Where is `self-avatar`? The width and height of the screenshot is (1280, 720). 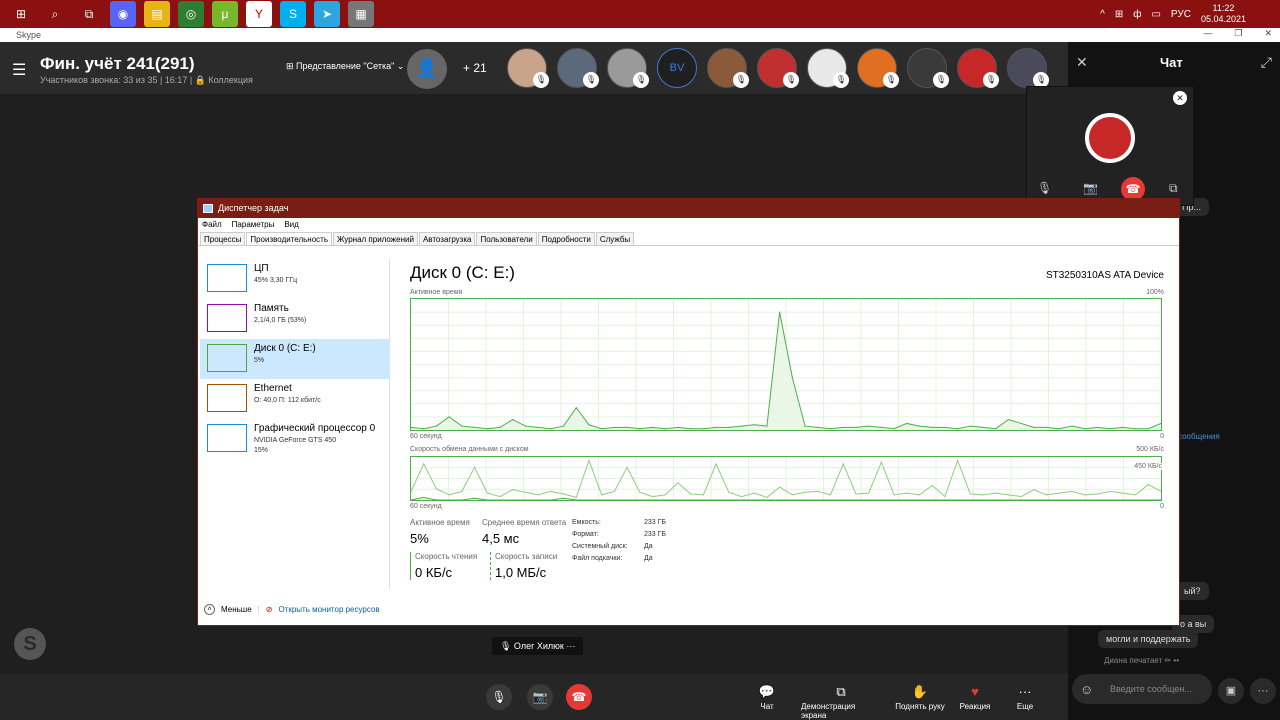
self-avatar is located at coordinates (1110, 138).